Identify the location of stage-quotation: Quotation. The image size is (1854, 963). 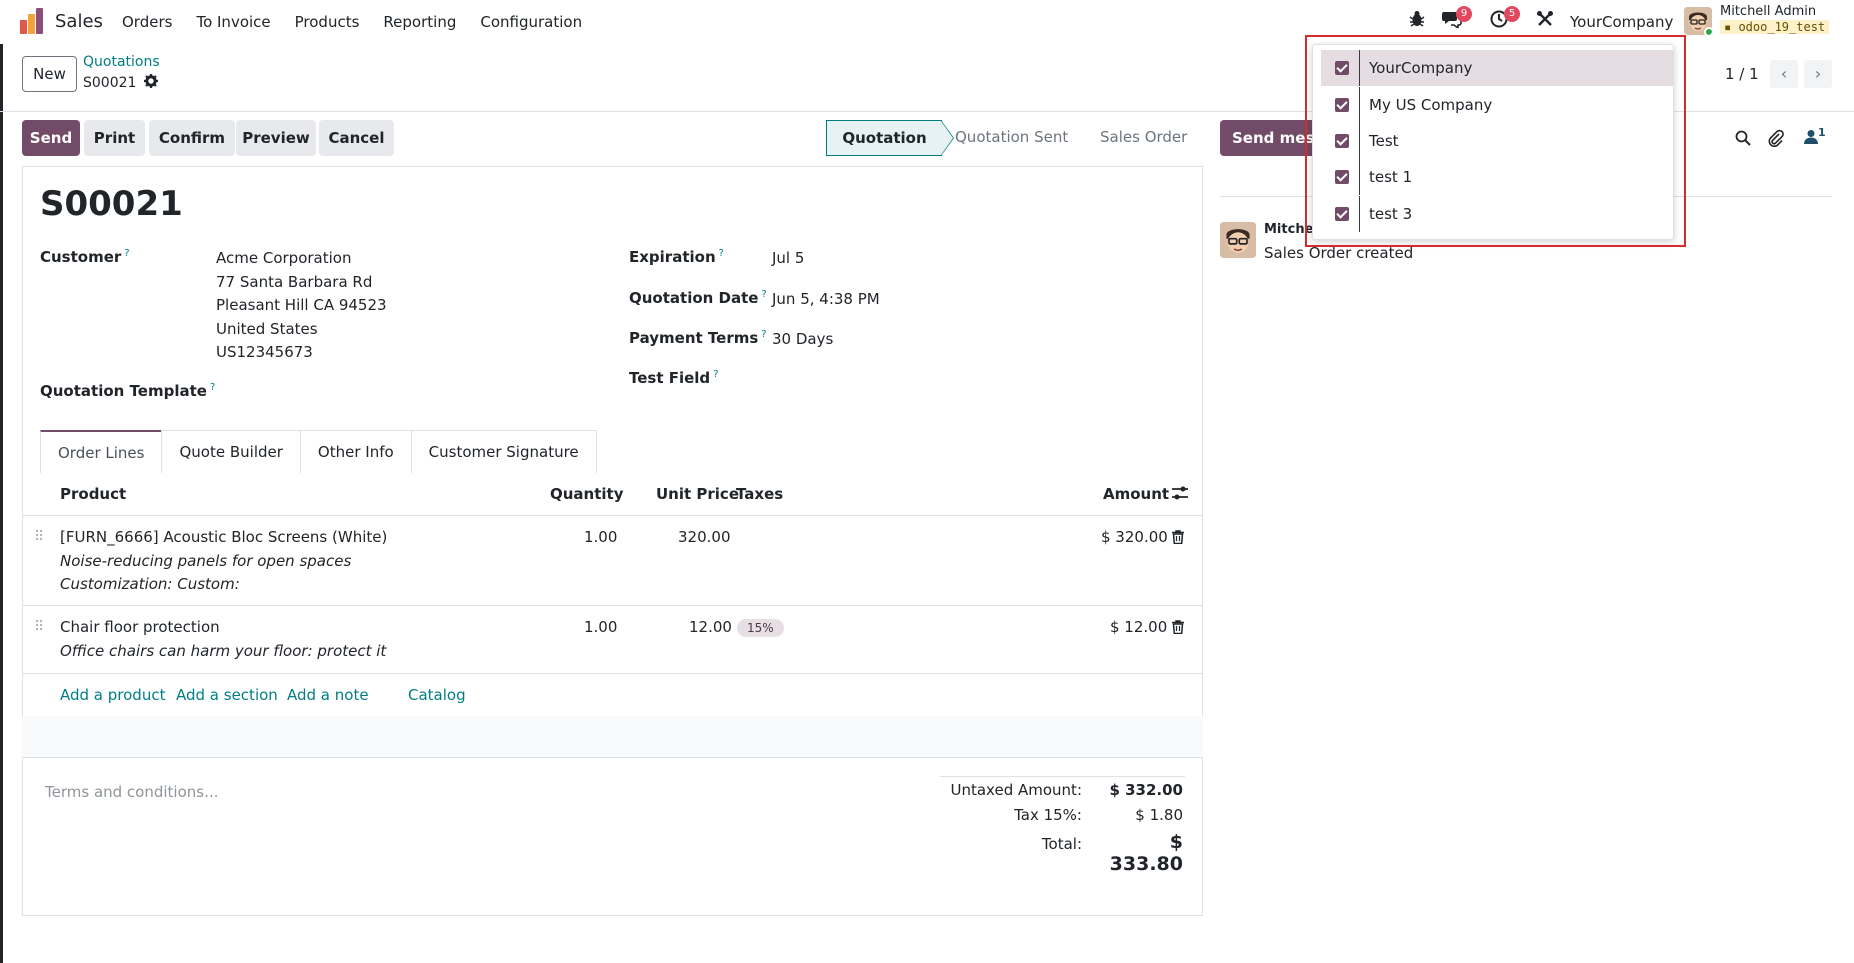
(884, 138).